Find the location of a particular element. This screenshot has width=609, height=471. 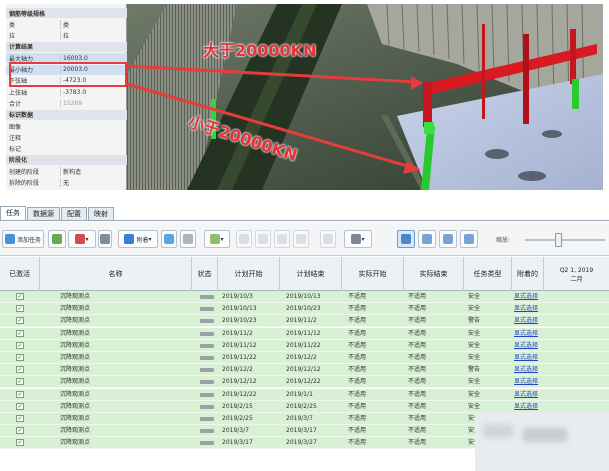

add-task-button: 添加任务 is located at coordinates (23, 239).